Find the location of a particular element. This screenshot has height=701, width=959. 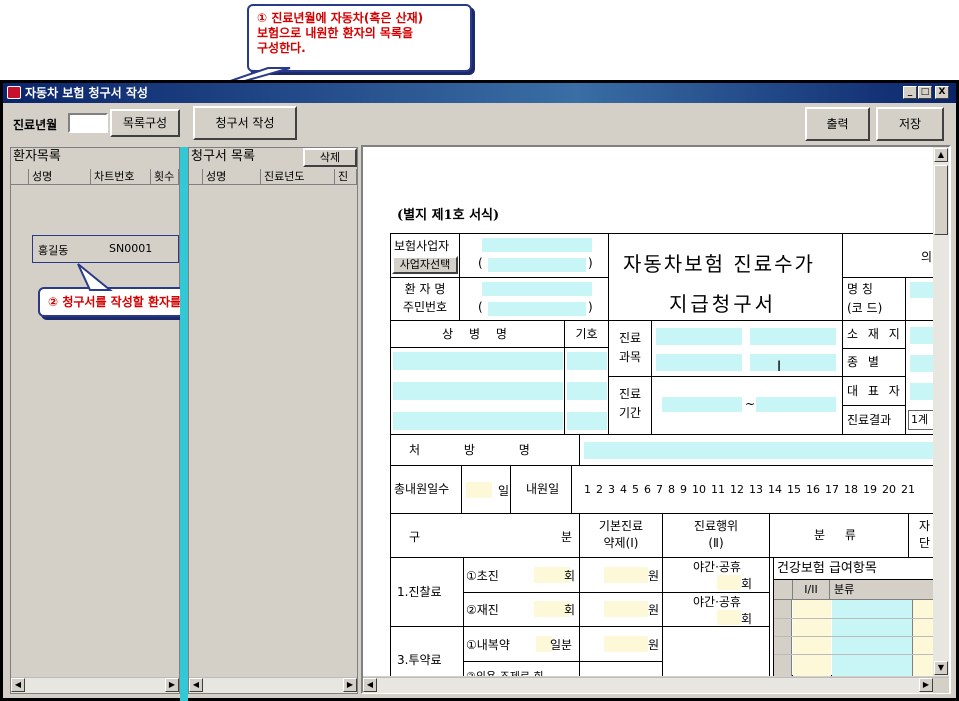

insurer-select-button: 사업자선택 is located at coordinates (425, 265).